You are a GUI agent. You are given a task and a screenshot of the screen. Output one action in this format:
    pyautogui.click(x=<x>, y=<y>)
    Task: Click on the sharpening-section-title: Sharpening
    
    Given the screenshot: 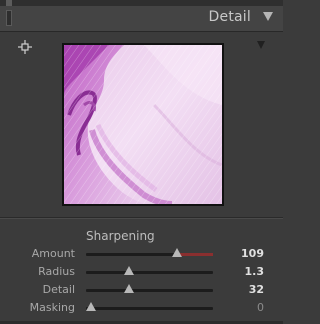 What is the action you would take?
    pyautogui.click(x=120, y=236)
    